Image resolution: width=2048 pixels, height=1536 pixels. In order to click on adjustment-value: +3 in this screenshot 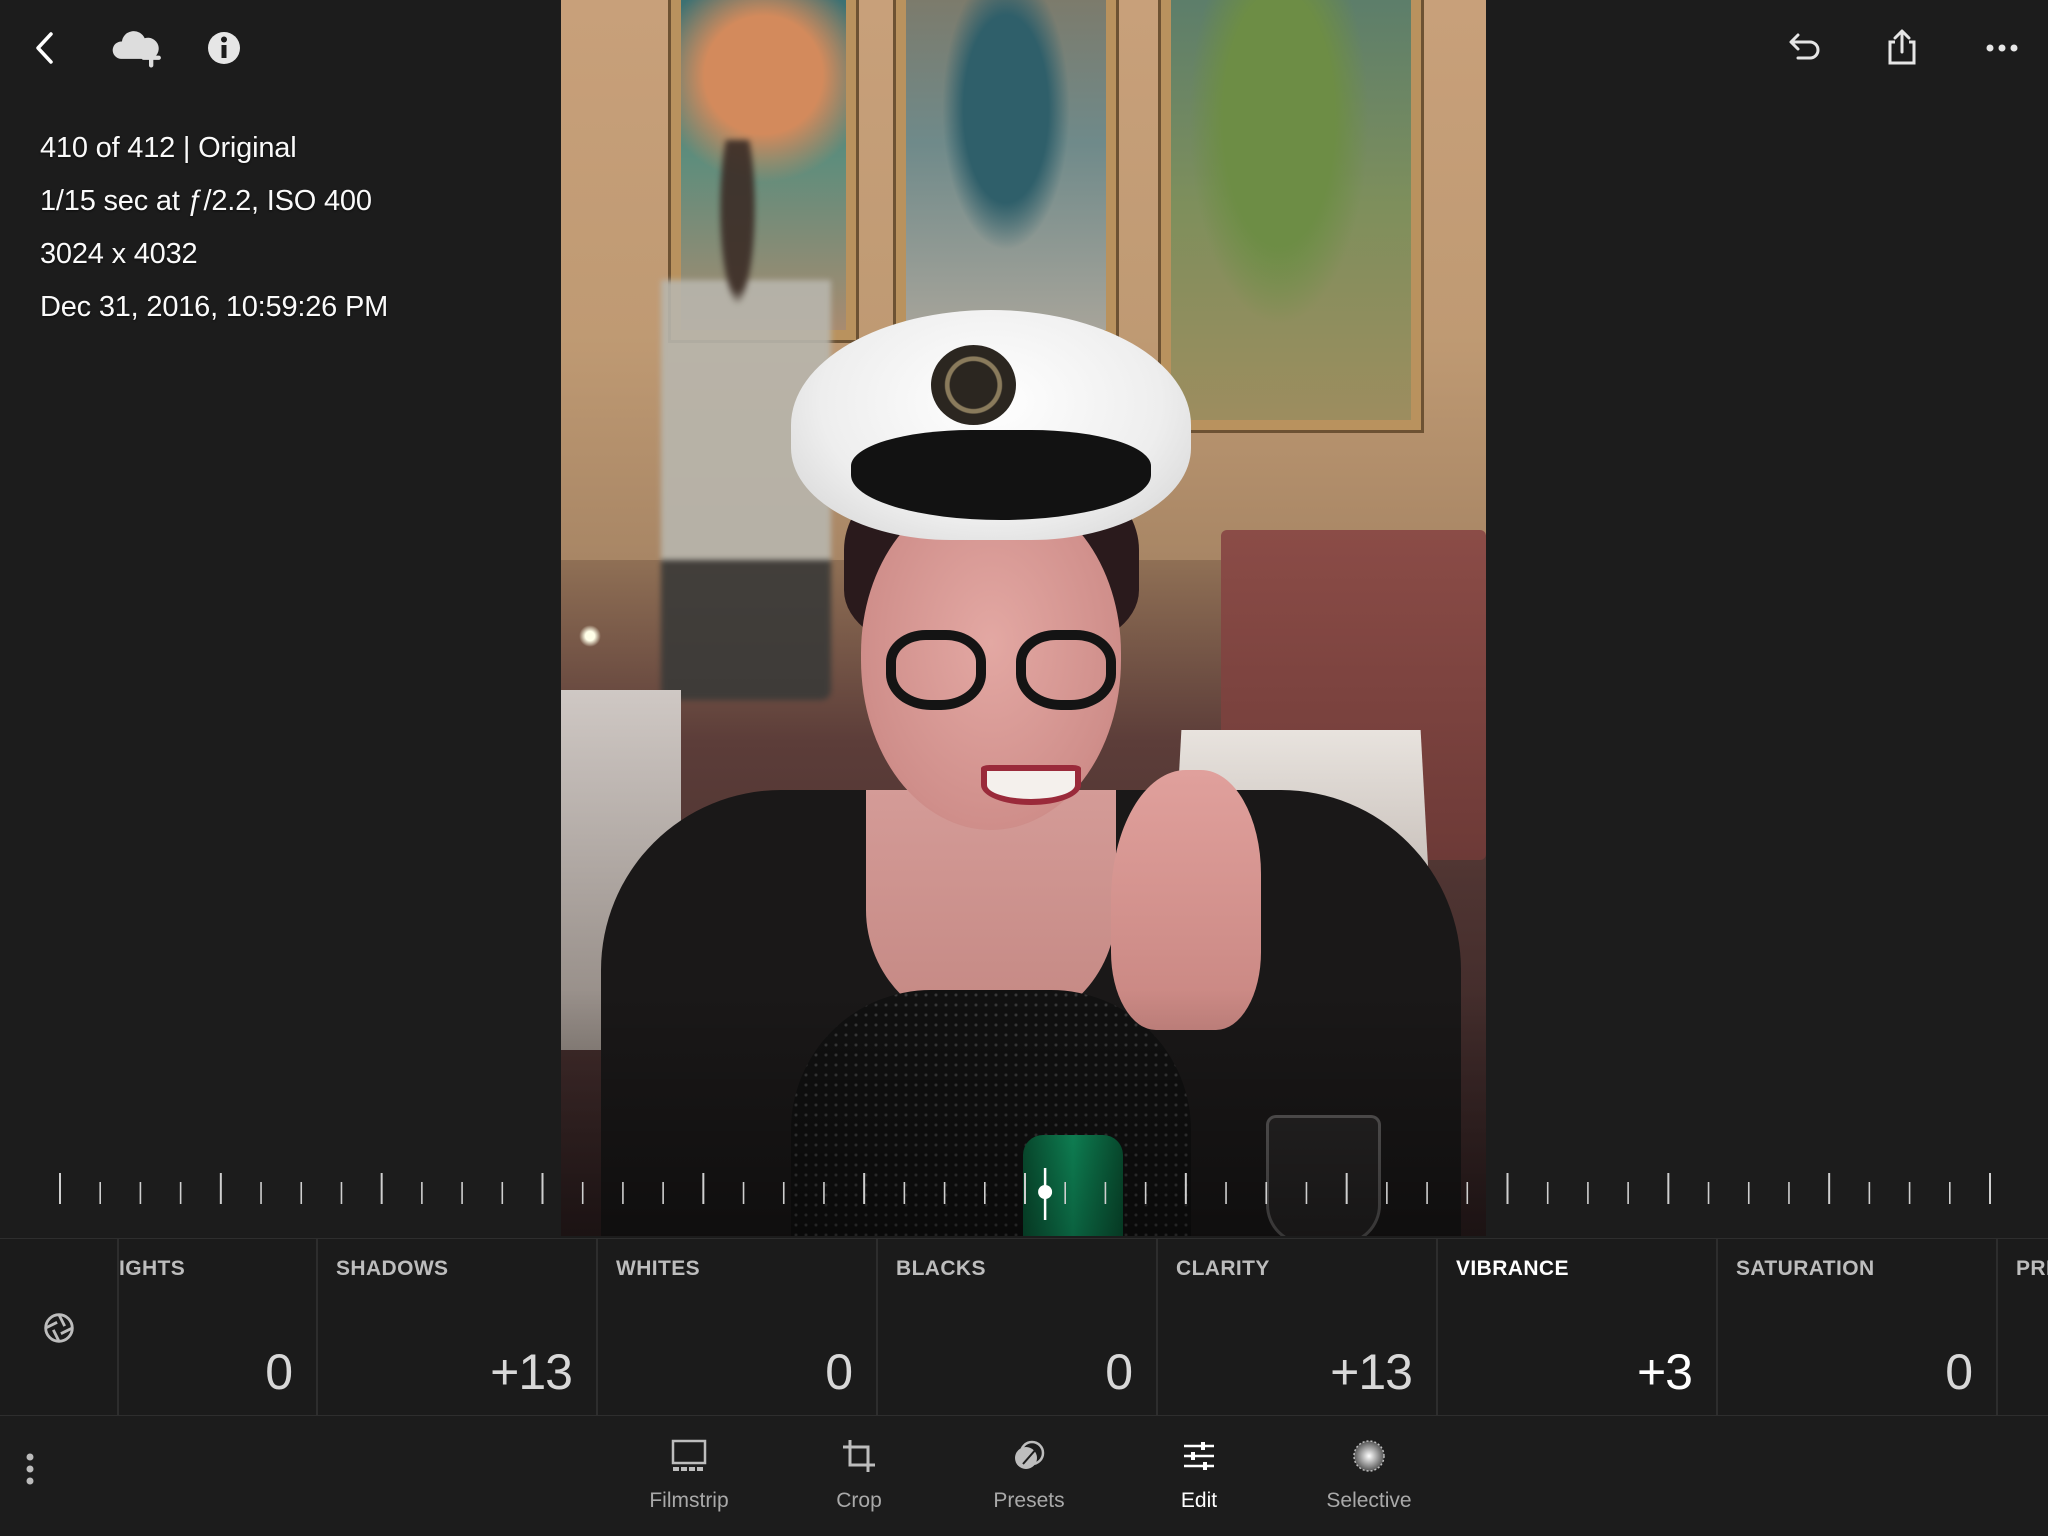, I will do `click(1664, 1372)`.